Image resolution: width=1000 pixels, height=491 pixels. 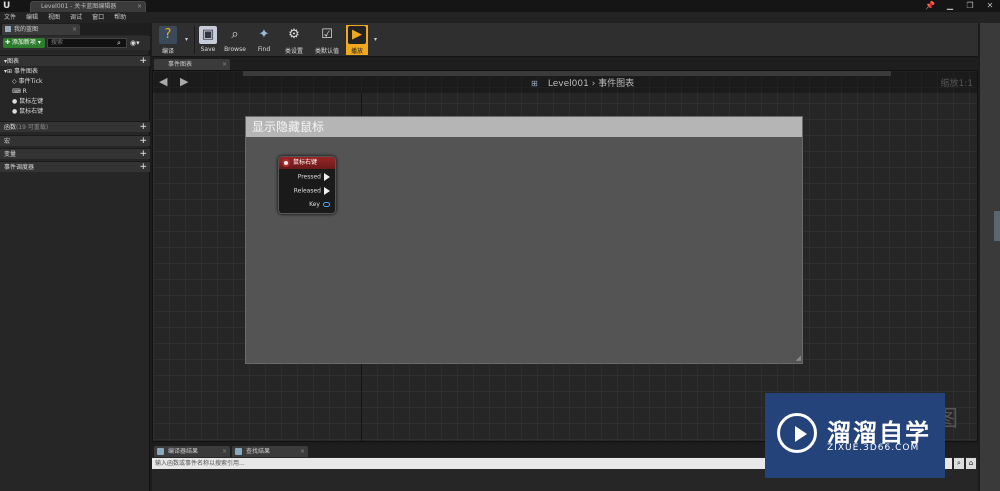 I want to click on tree-item-event-tick: ◇ 事件Tick, so click(x=75, y=82).